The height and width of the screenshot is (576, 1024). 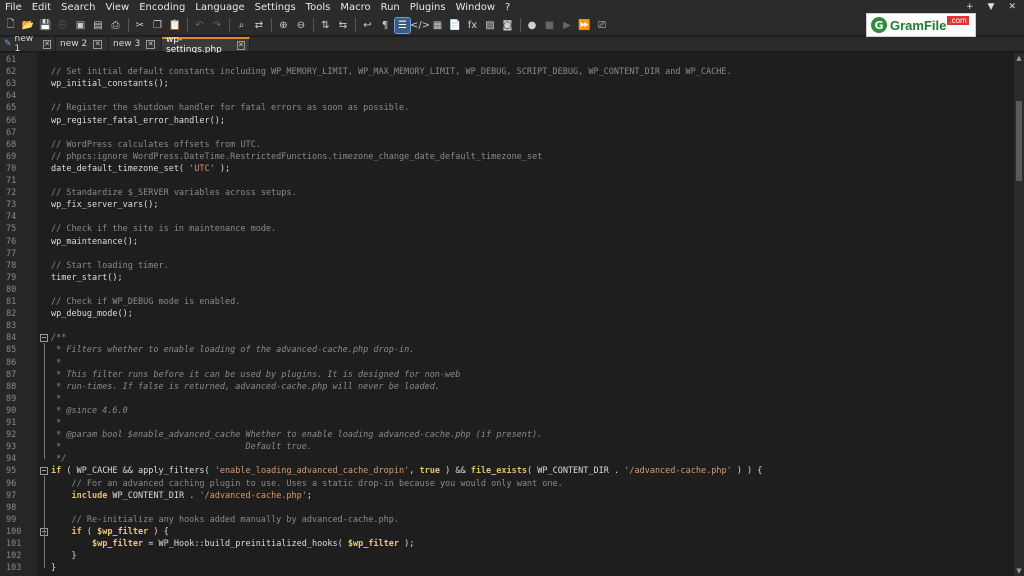 I want to click on map-icon: ▦, so click(x=437, y=25).